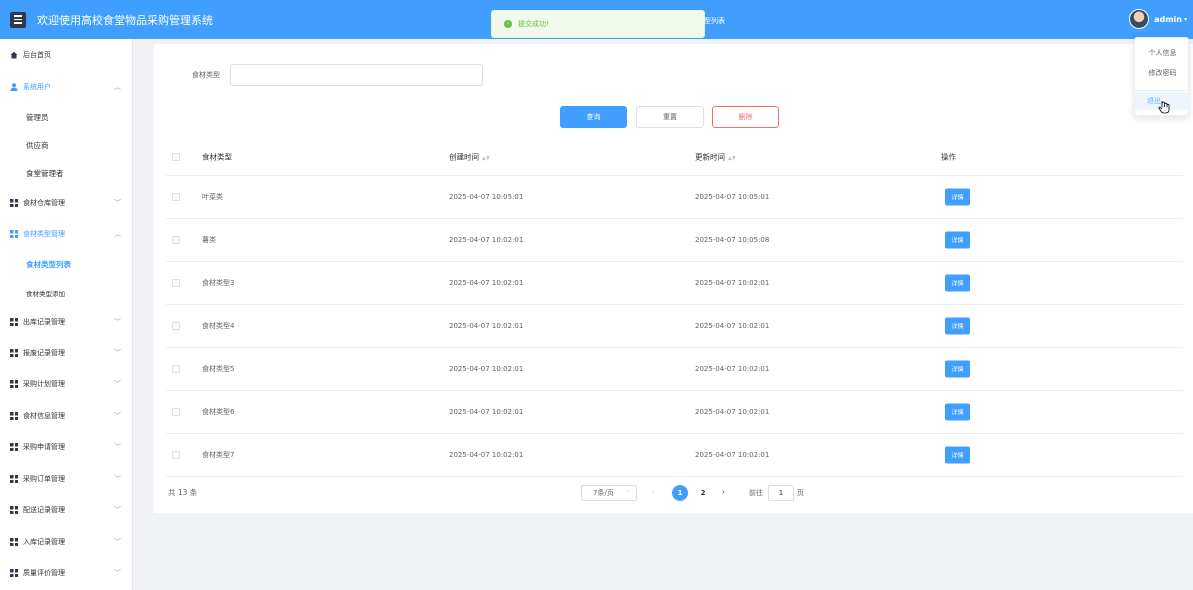  What do you see at coordinates (1162, 73) in the screenshot?
I see `menu-item-change-password: 修改密码` at bounding box center [1162, 73].